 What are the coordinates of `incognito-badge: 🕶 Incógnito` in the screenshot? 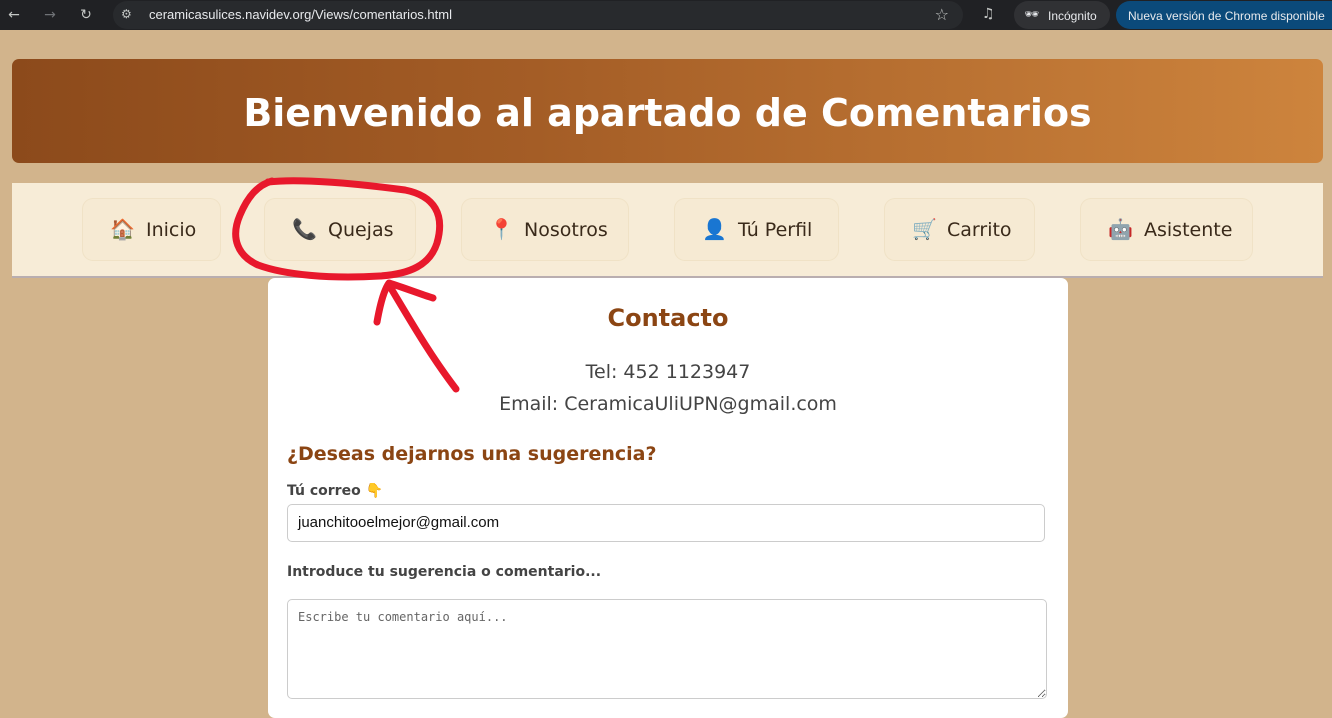 It's located at (1062, 15).